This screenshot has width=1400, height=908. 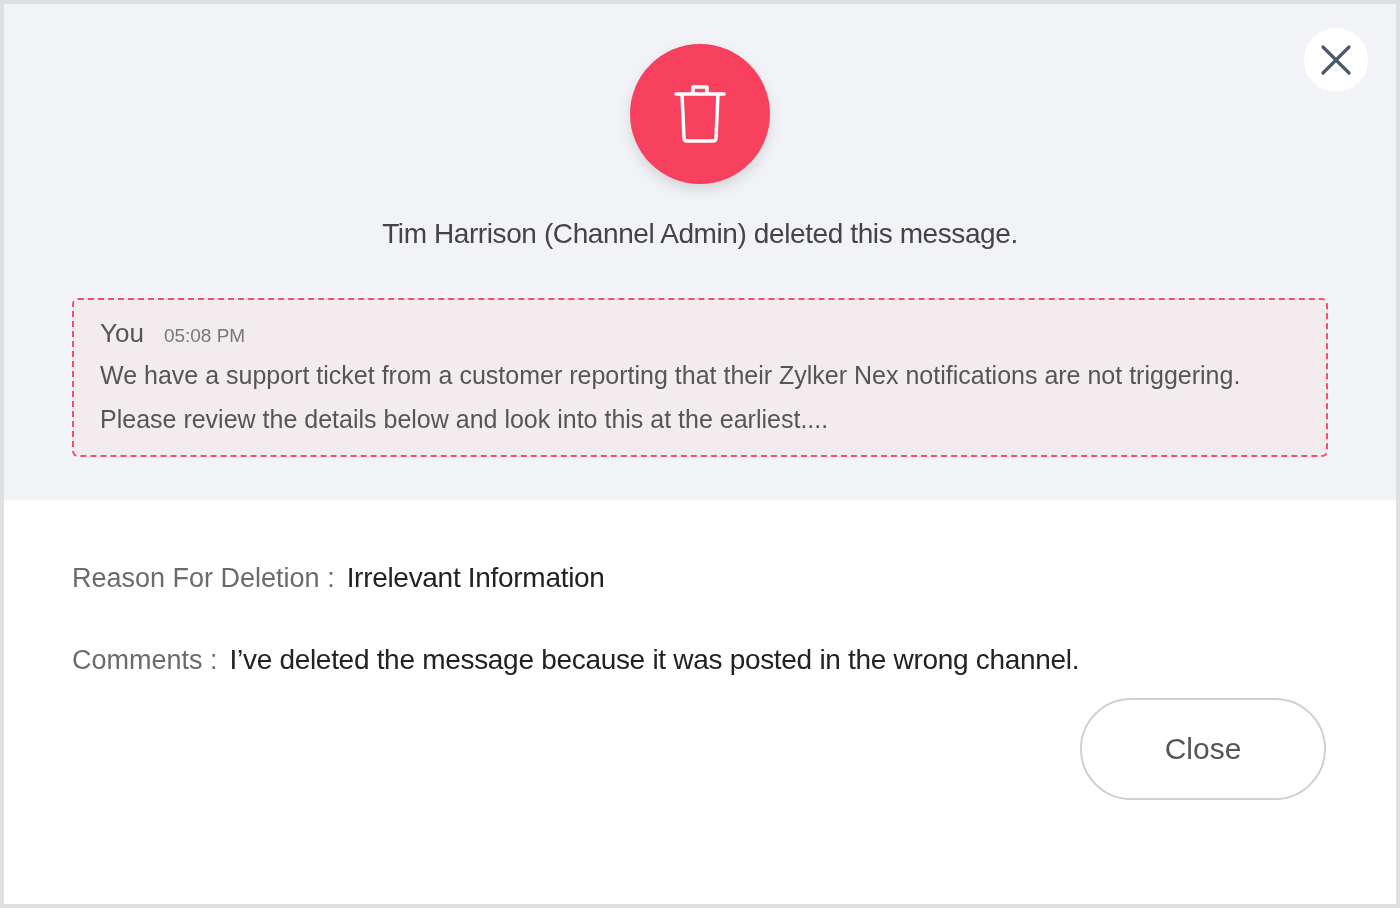 What do you see at coordinates (1203, 749) in the screenshot?
I see `close-button: Close` at bounding box center [1203, 749].